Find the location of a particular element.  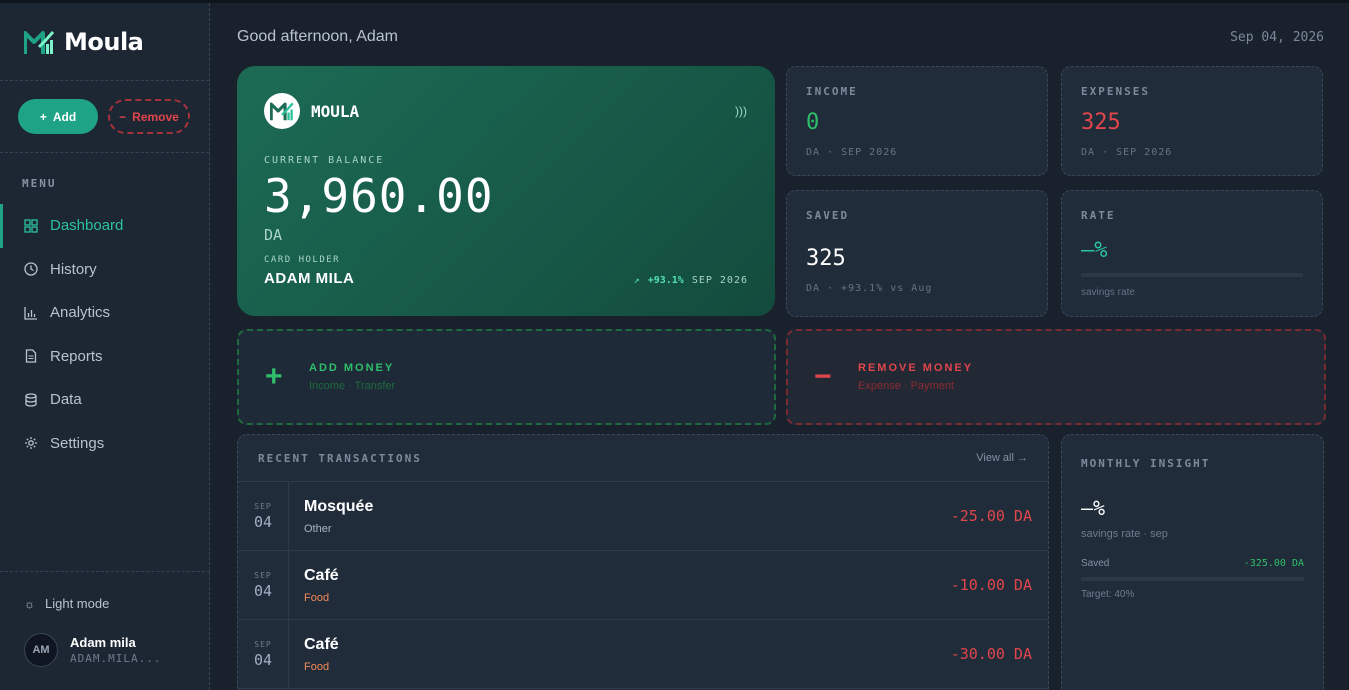

insight-target: Target: 40% is located at coordinates (1108, 594).